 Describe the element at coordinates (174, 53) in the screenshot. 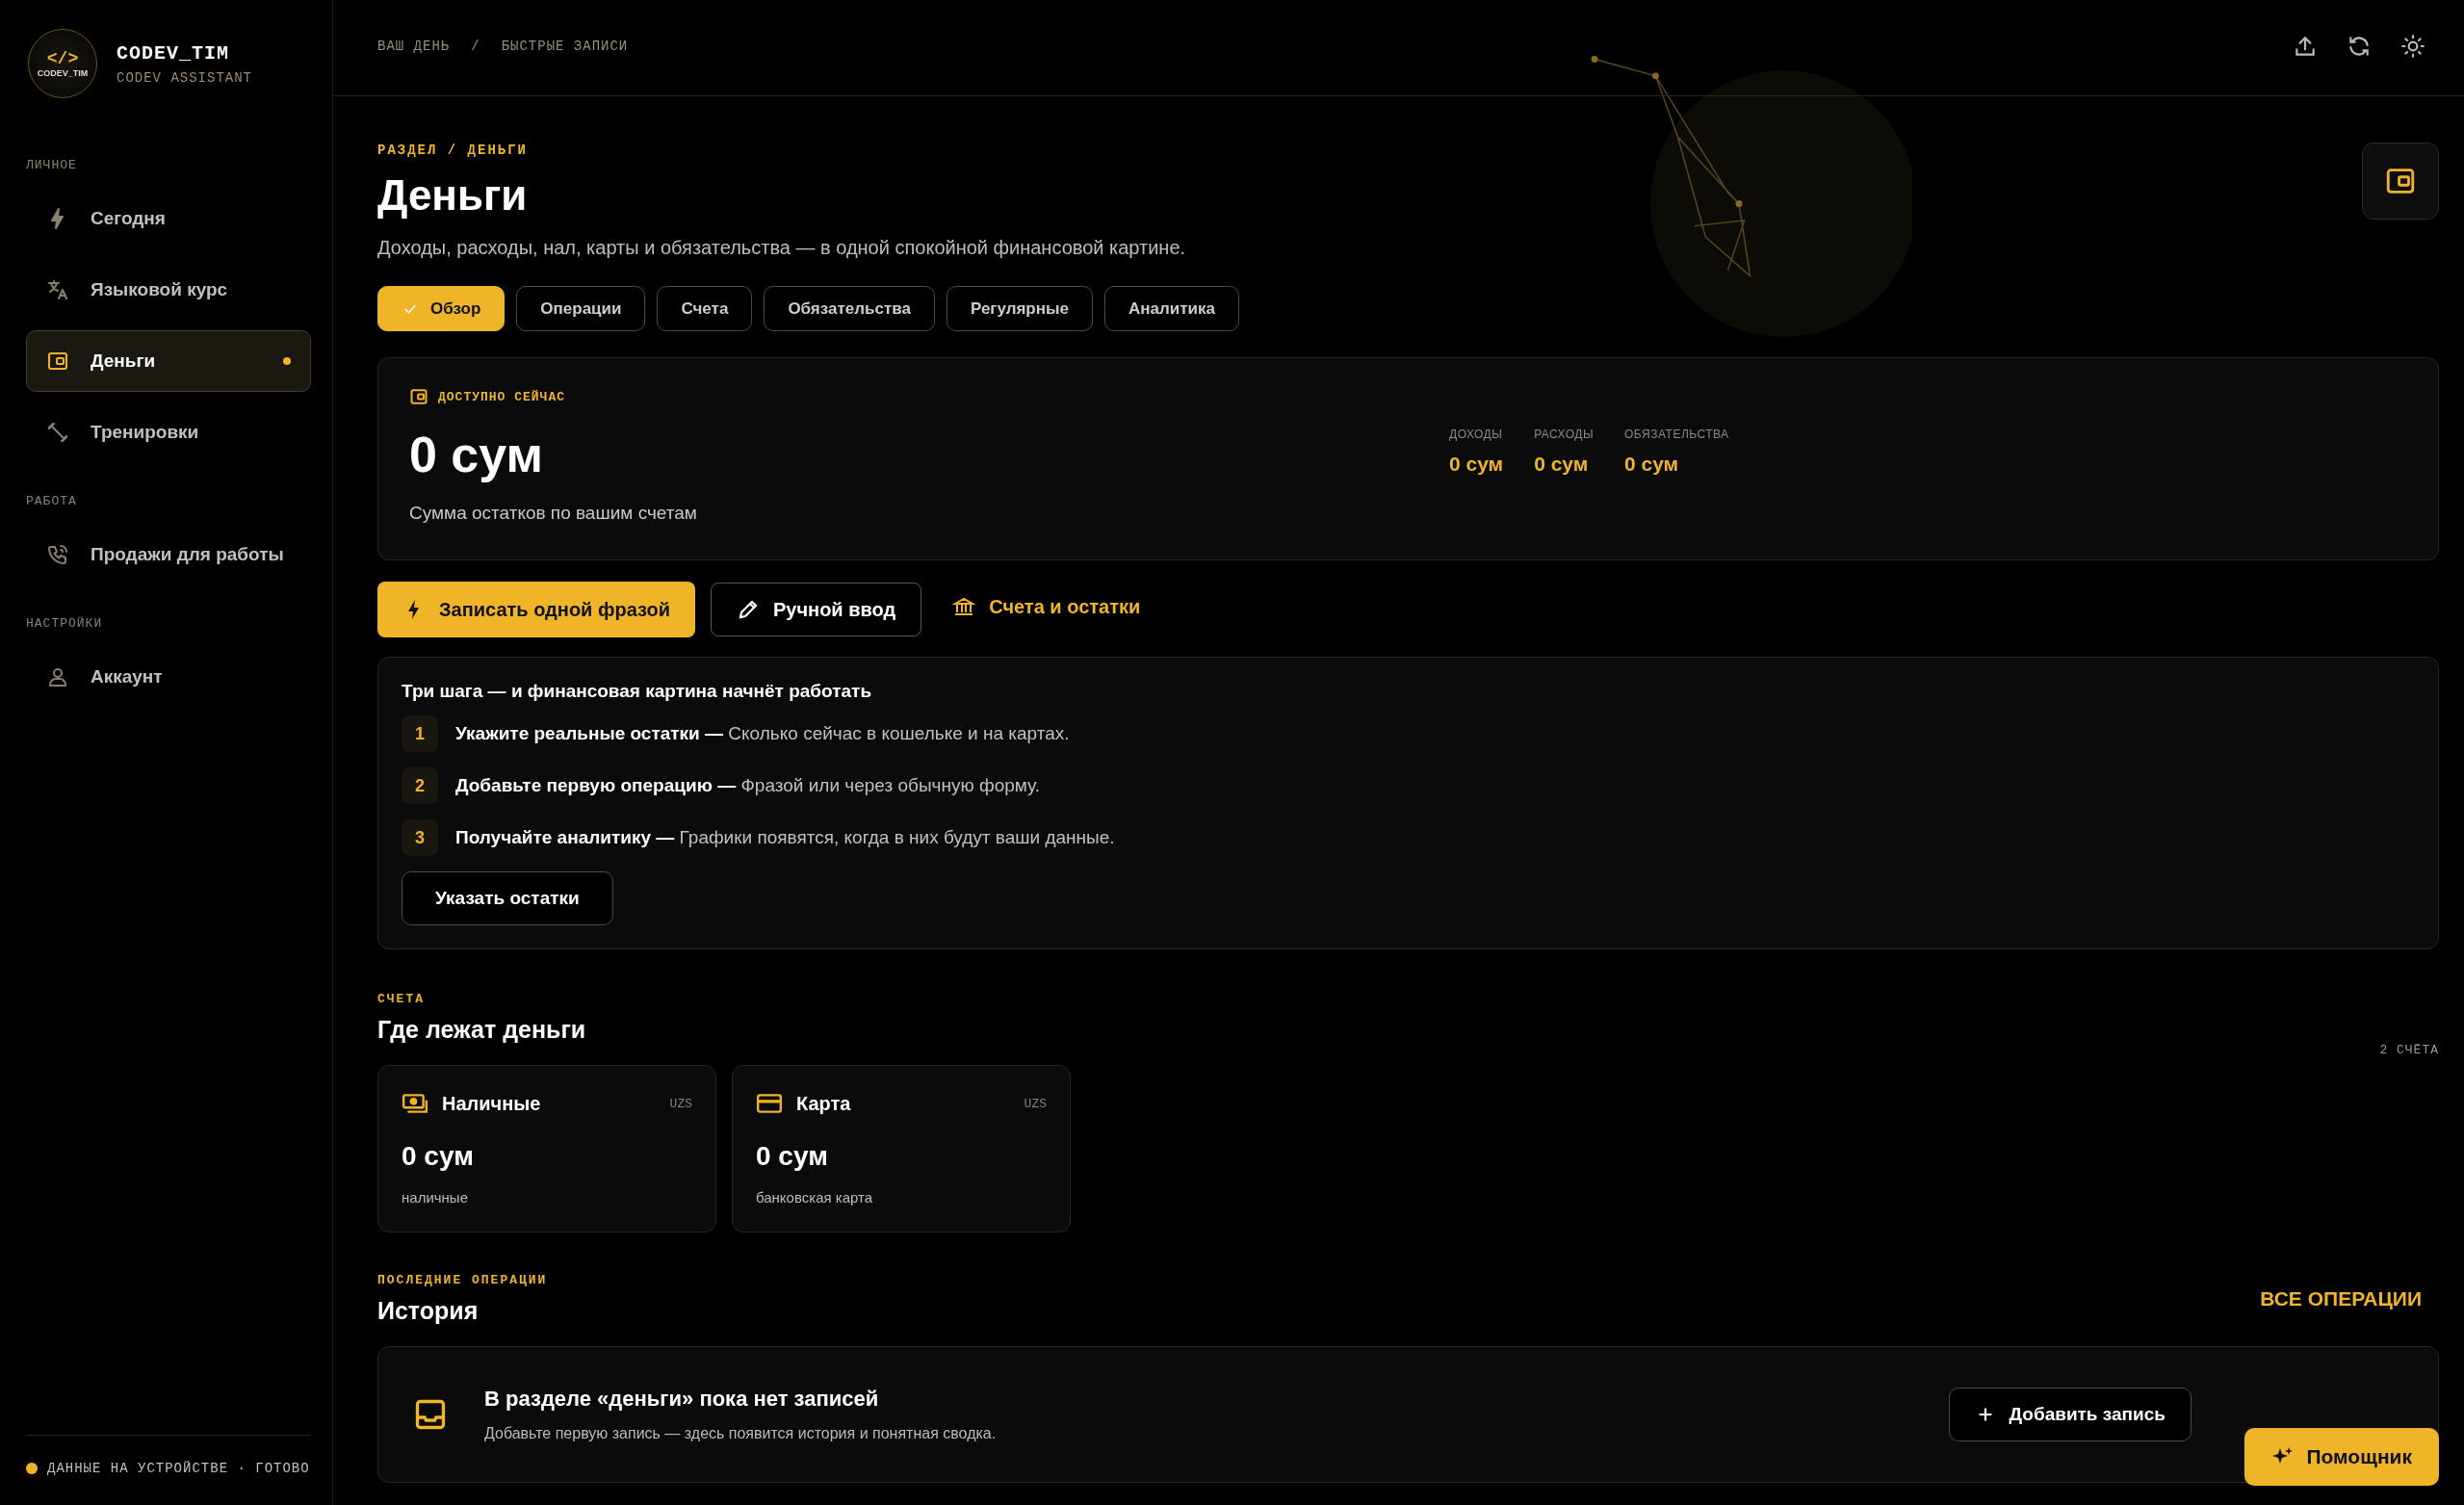

I see `brand-name: CODEV_TIM` at that location.